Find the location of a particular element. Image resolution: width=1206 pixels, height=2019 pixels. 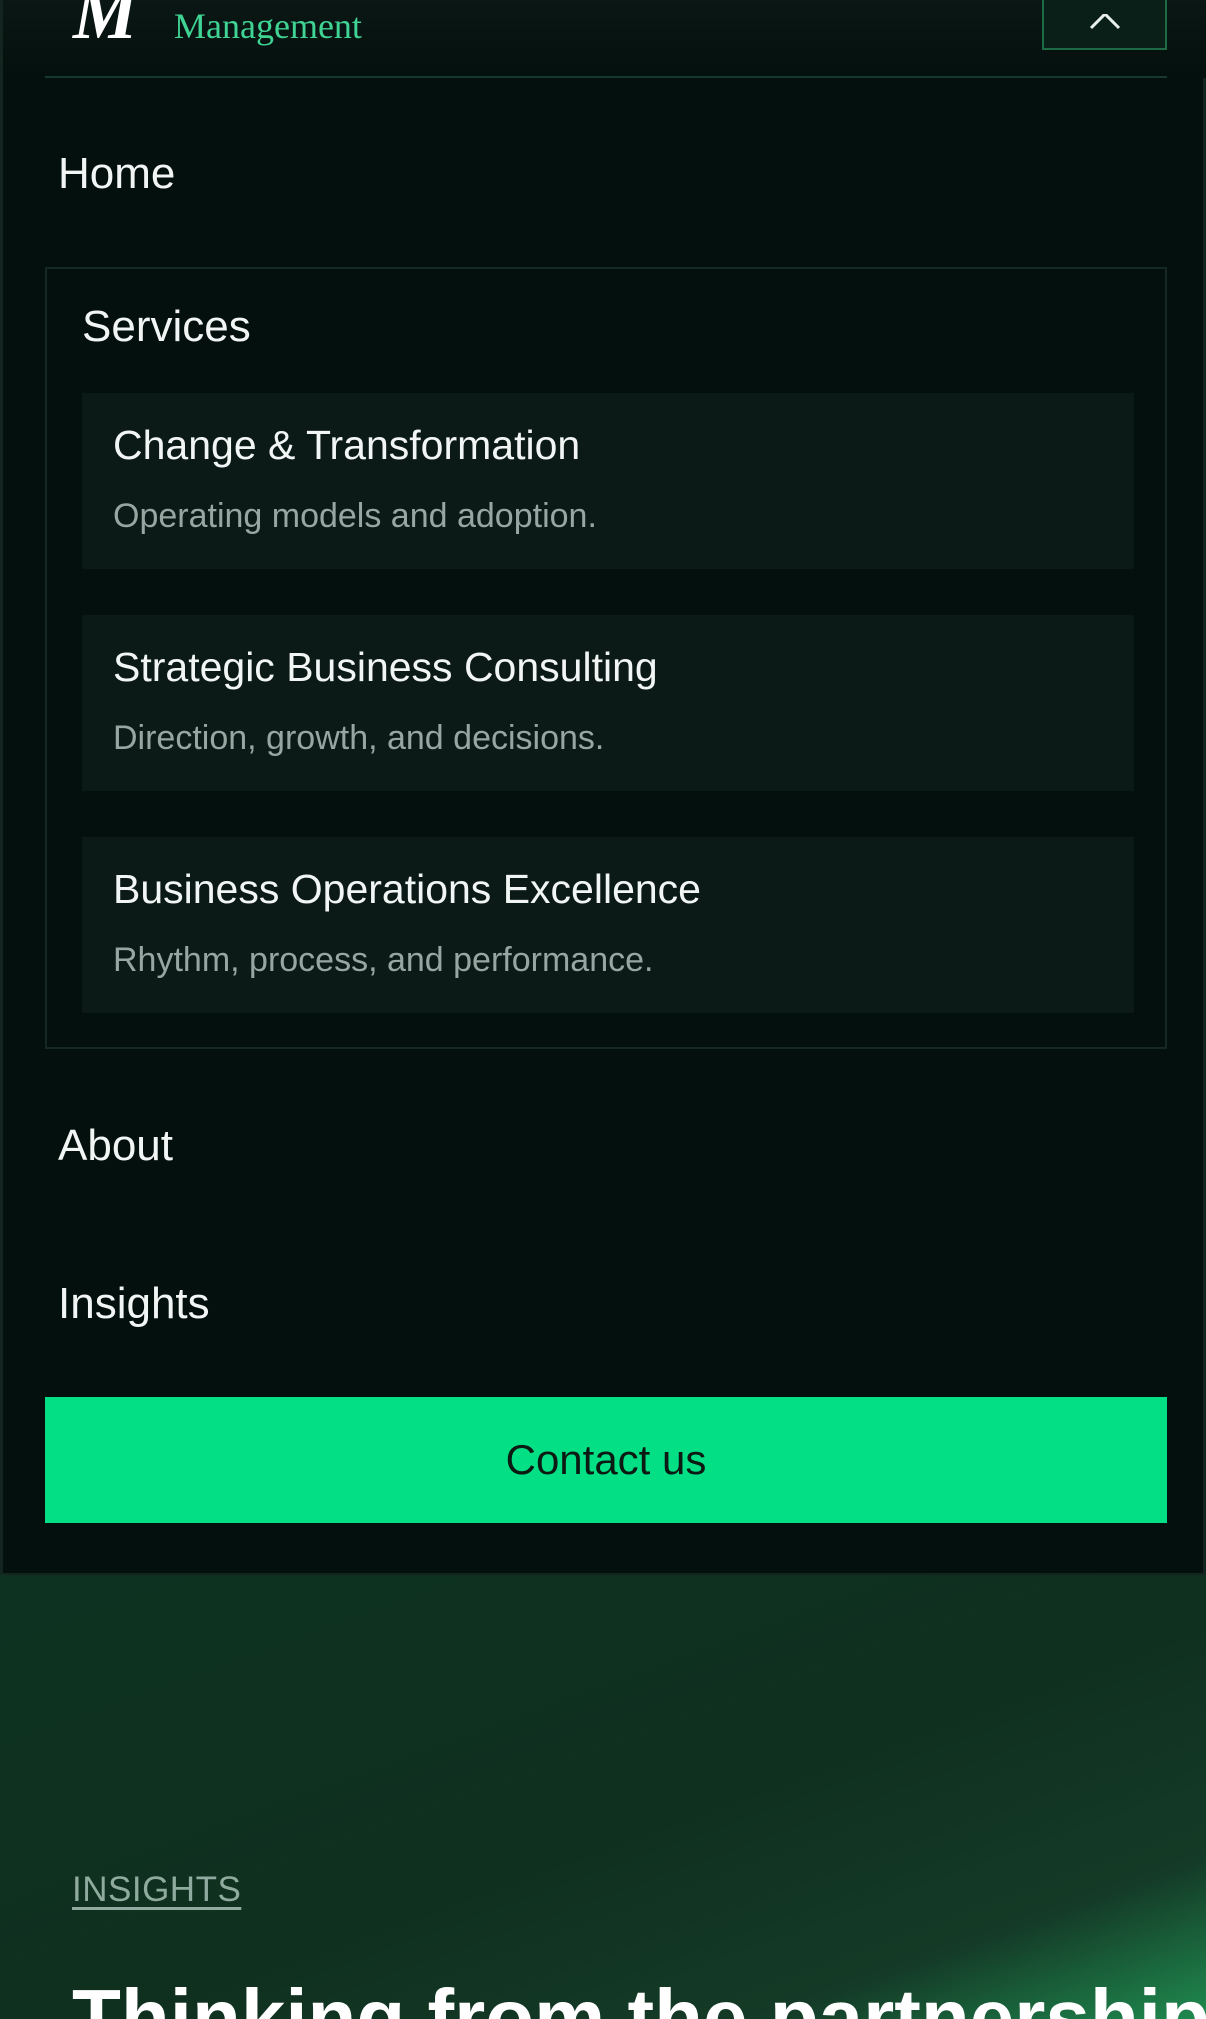

nav-link-home: Home is located at coordinates (116, 174).